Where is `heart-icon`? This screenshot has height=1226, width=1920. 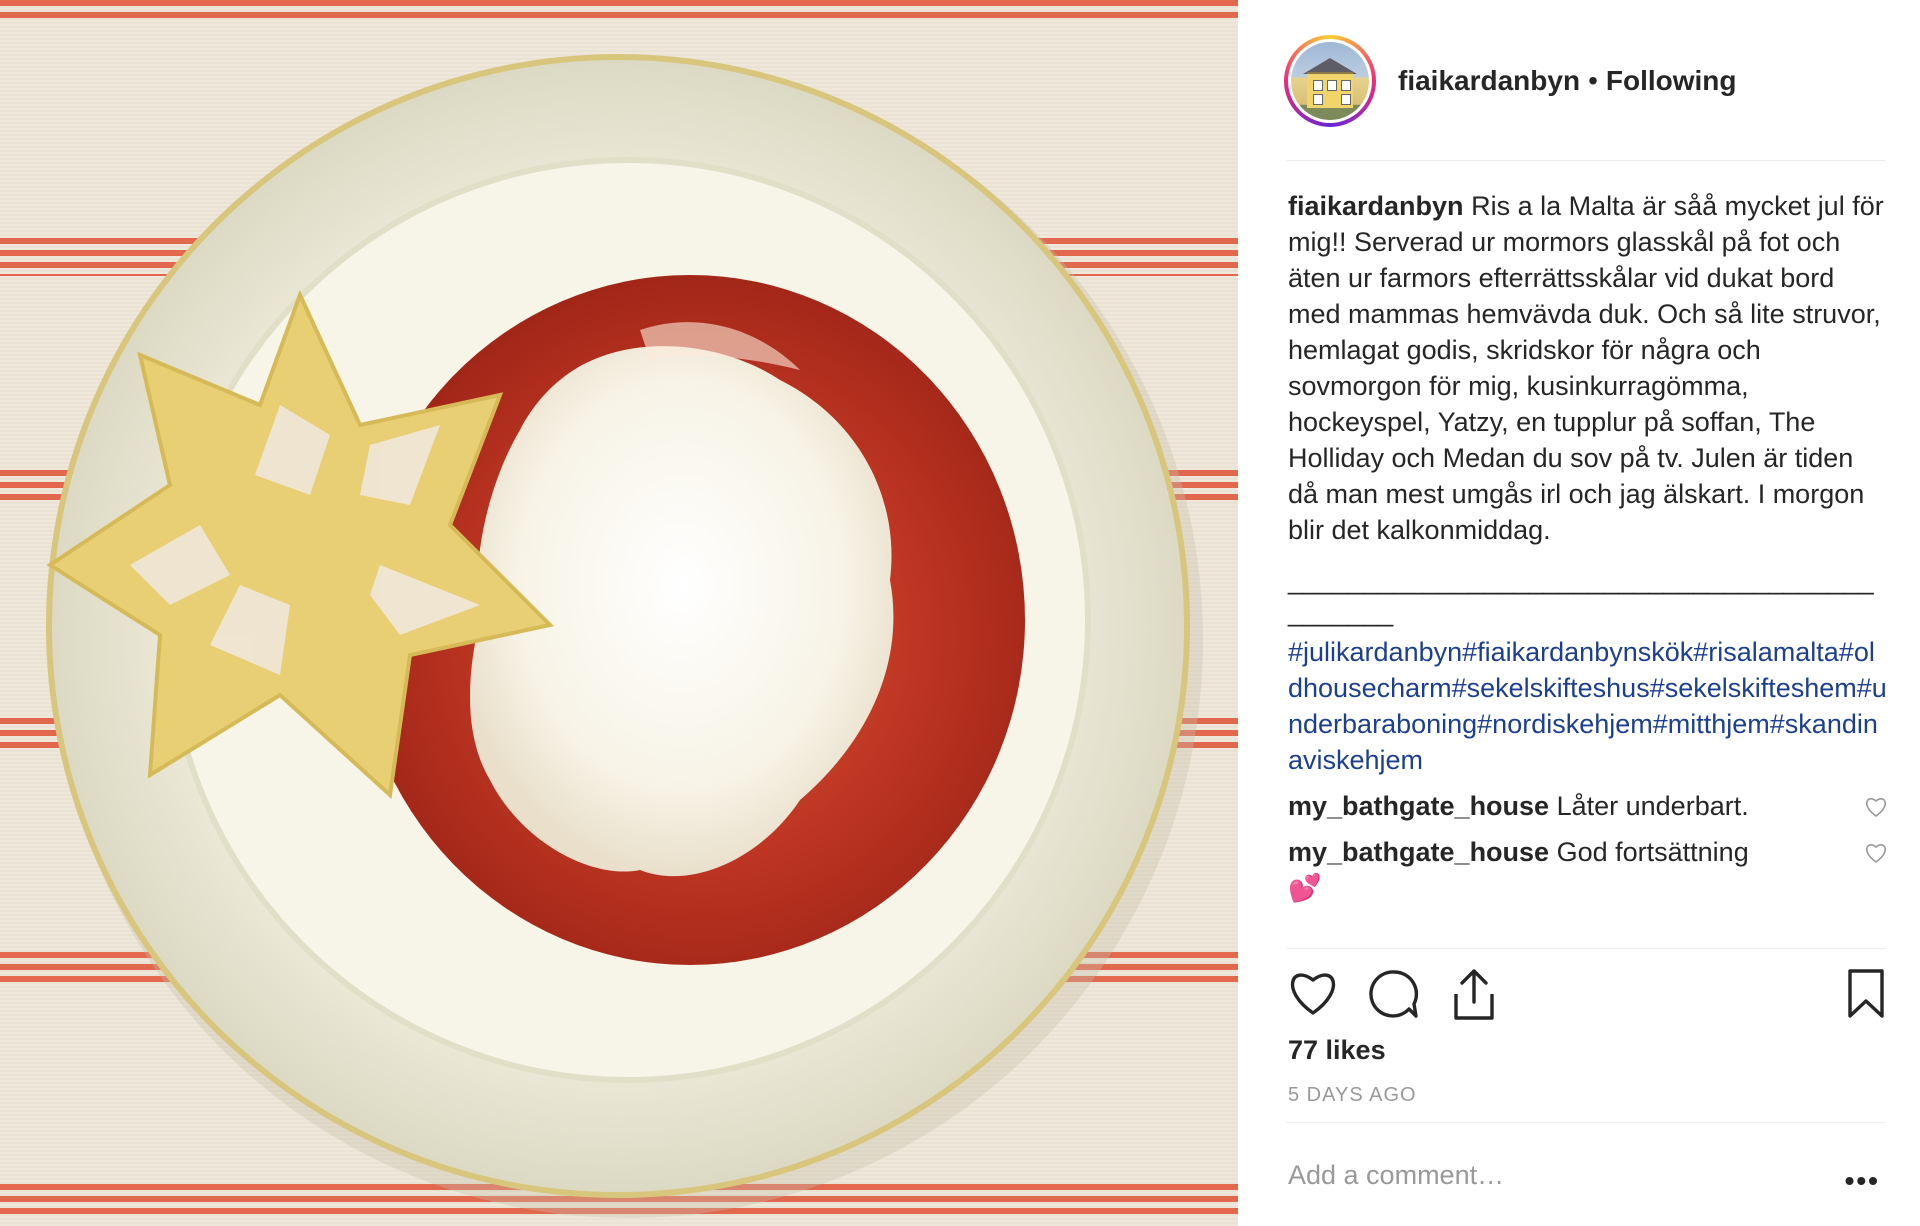
heart-icon is located at coordinates (1313, 993).